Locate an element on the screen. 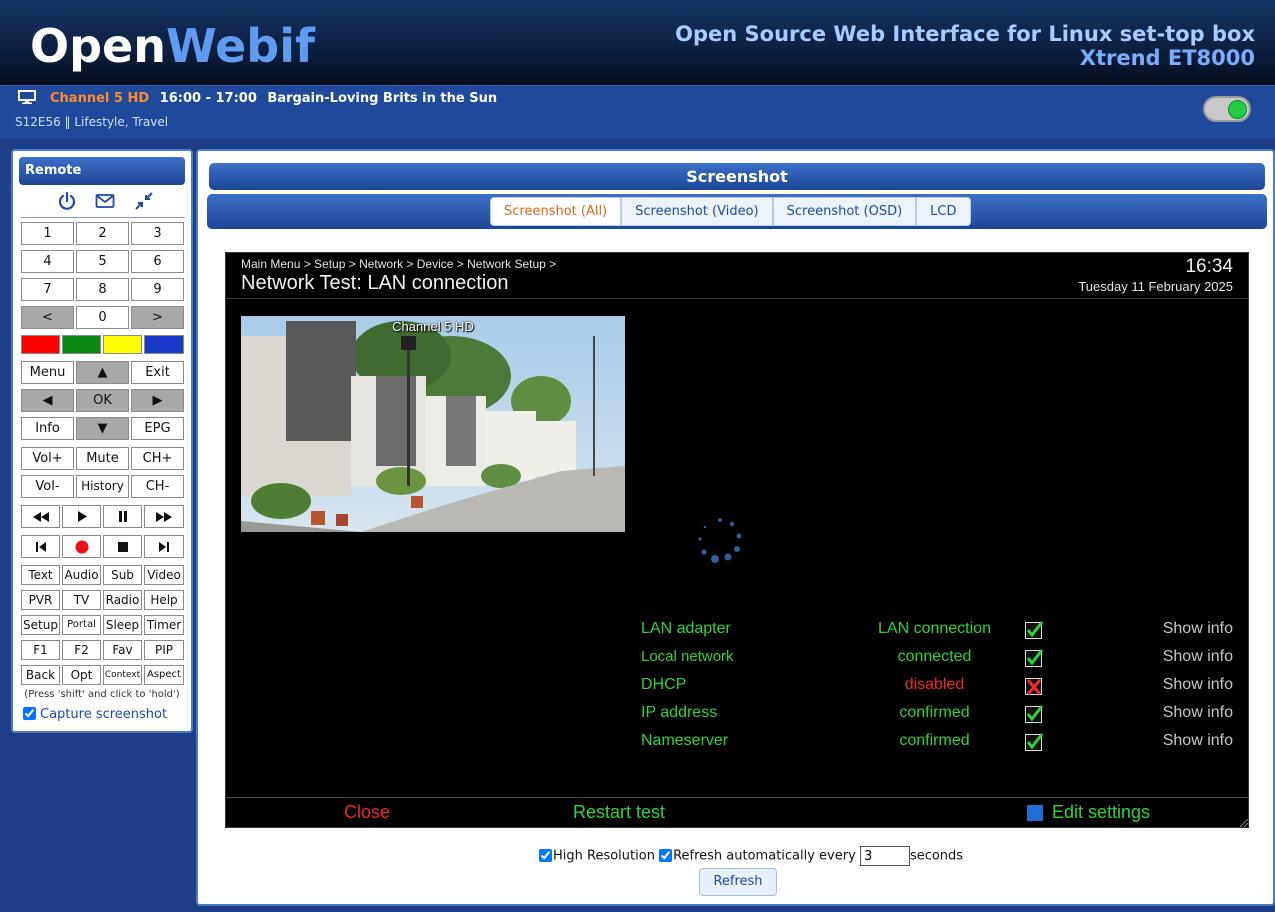 The image size is (1275, 912). key-mute: Mute is located at coordinates (102, 458).